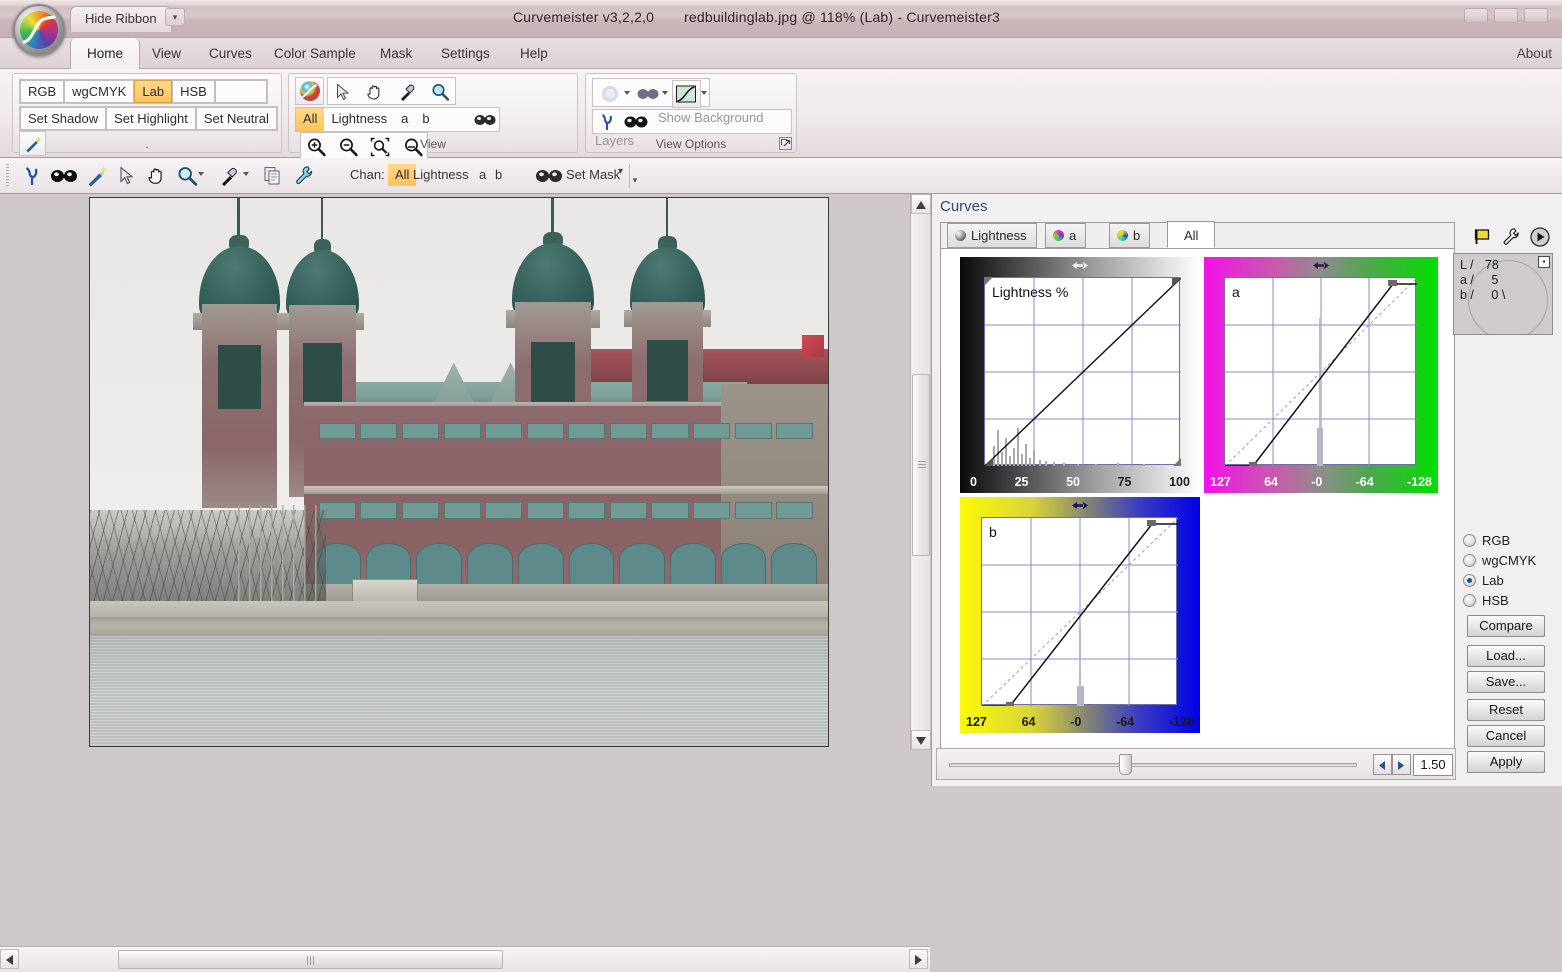  Describe the element at coordinates (9, 959) in the screenshot. I see `scroll-left-button` at that location.